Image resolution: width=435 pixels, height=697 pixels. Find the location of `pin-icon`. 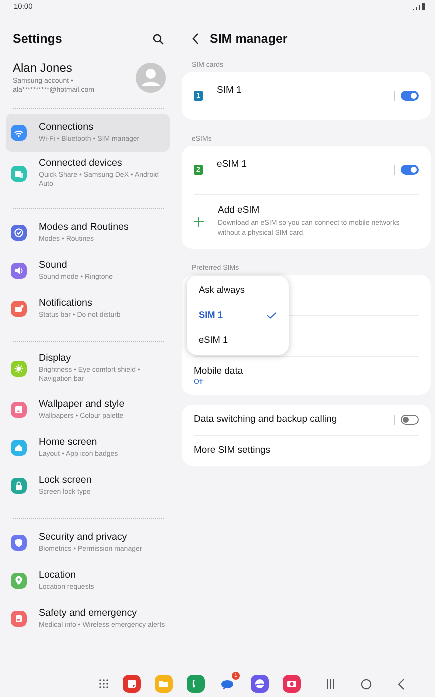

pin-icon is located at coordinates (19, 580).